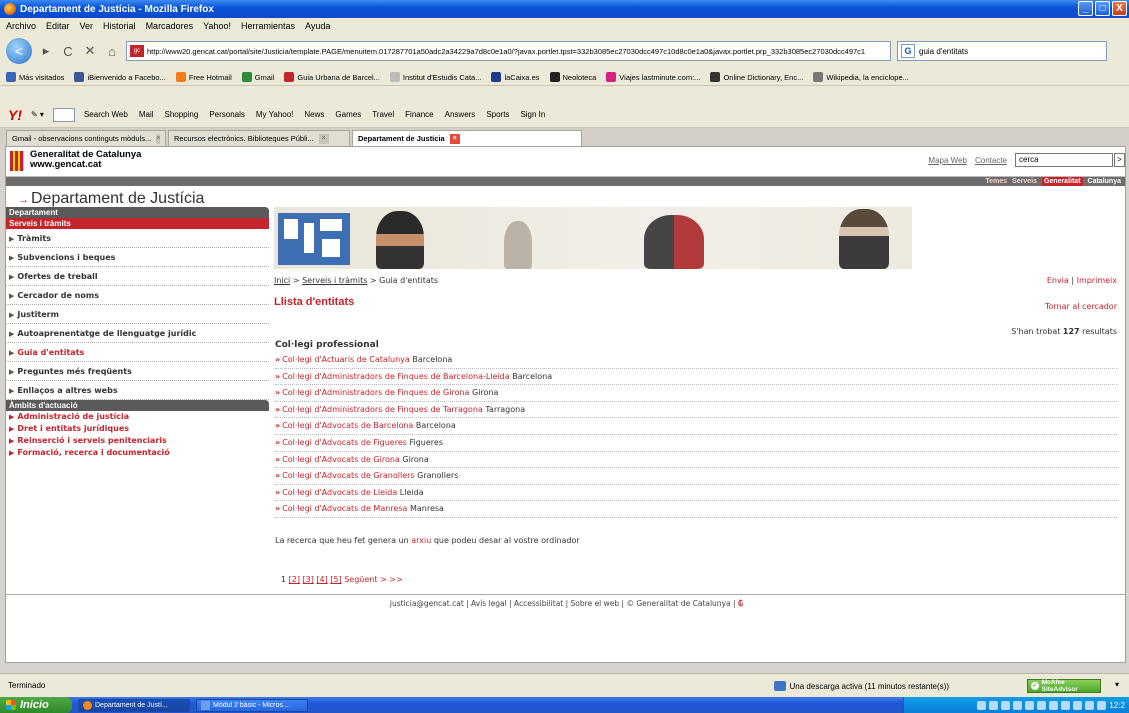 The width and height of the screenshot is (1129, 713). I want to click on menu-archivo: Archivo, so click(21, 26).